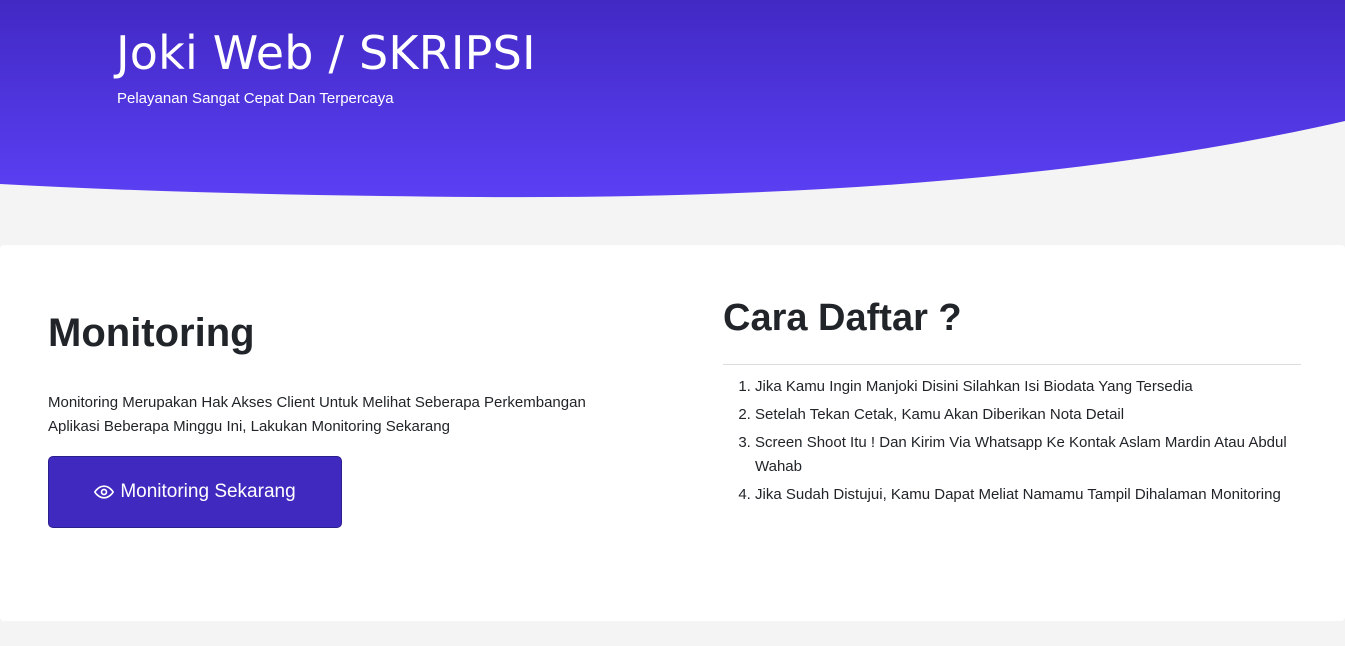 The height and width of the screenshot is (646, 1345). I want to click on divider, so click(1012, 364).